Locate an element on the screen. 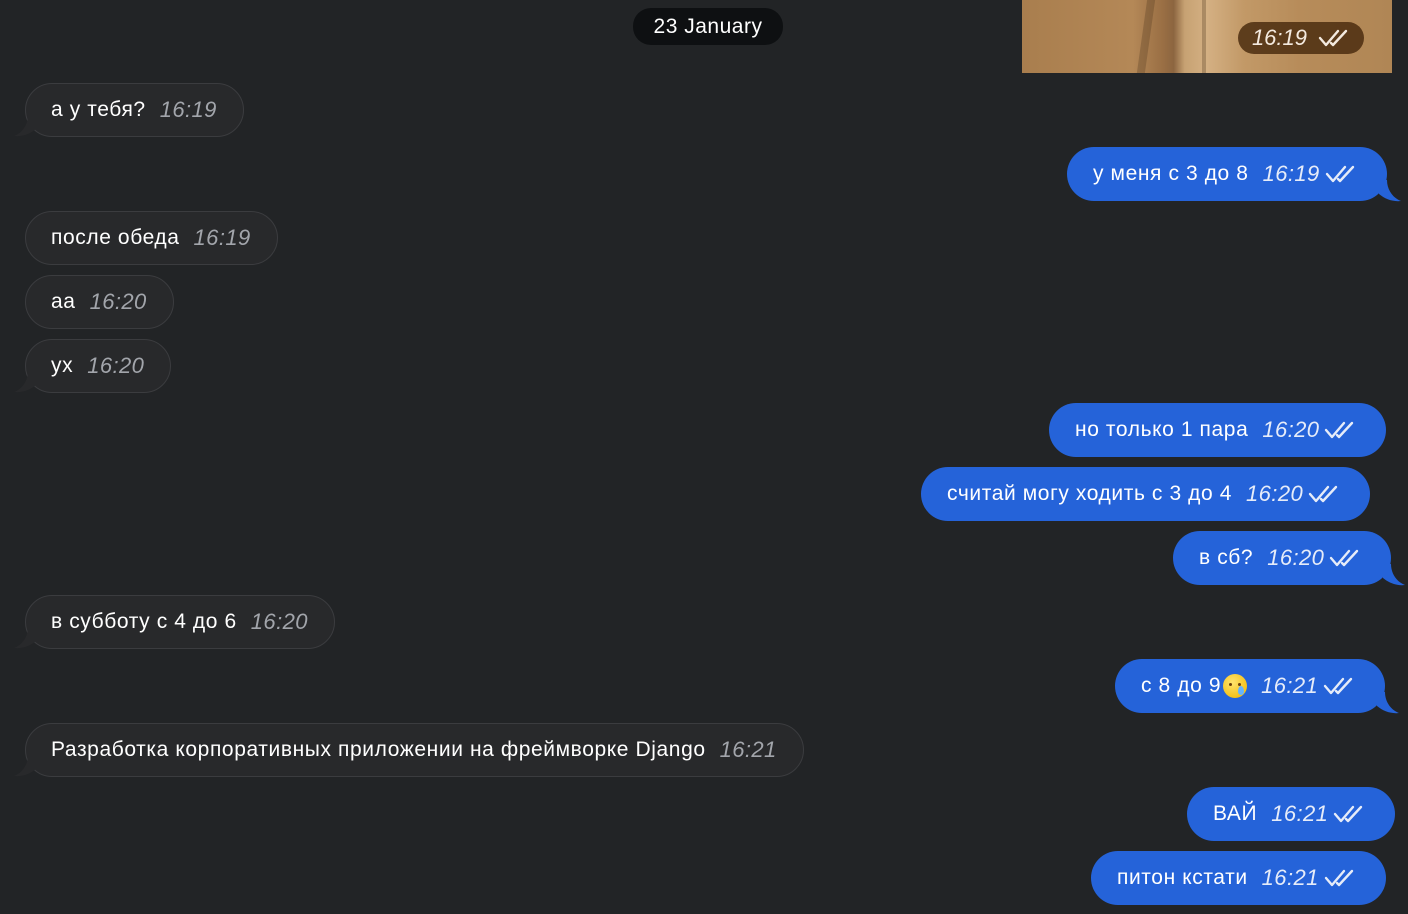 Image resolution: width=1408 pixels, height=914 pixels. message-bubble-outgoing: питон кстати 16:21 is located at coordinates (1238, 878).